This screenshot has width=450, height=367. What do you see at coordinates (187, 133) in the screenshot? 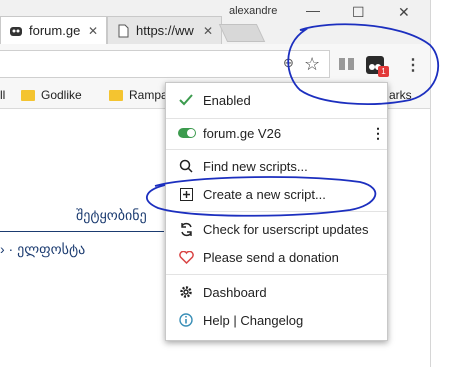
I see `toggle-icon` at bounding box center [187, 133].